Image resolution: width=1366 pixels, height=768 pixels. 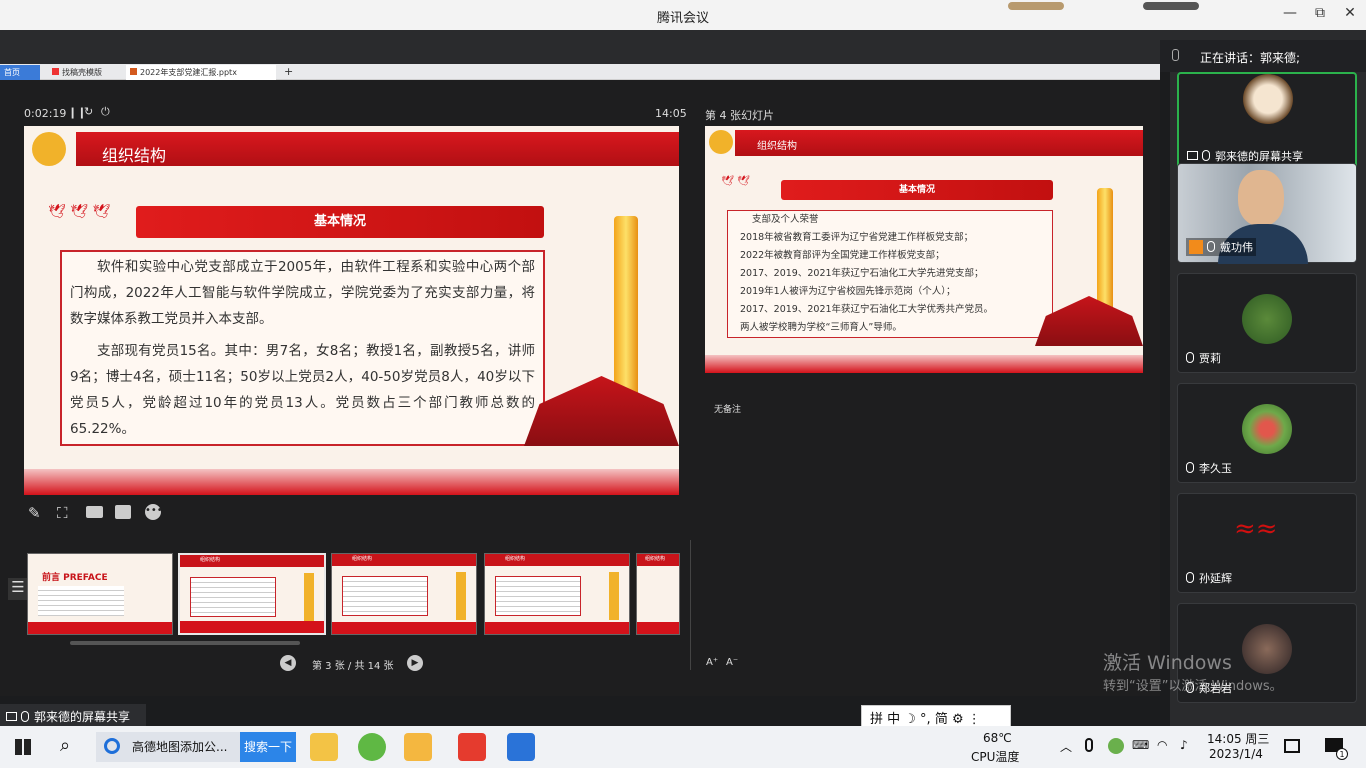 I want to click on thumbnail-slide-5: 组织结构, so click(x=557, y=594).